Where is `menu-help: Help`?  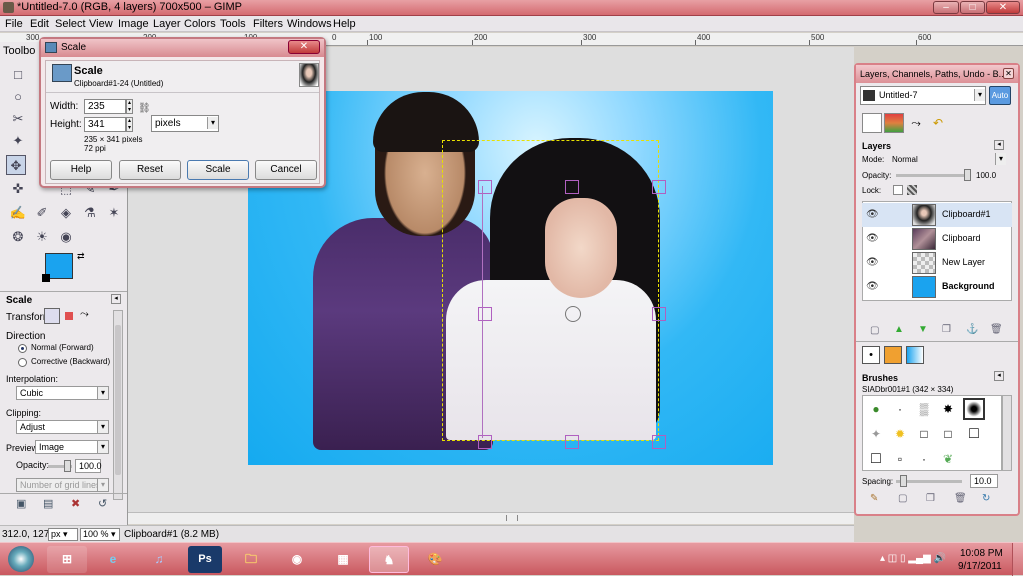 menu-help: Help is located at coordinates (344, 24).